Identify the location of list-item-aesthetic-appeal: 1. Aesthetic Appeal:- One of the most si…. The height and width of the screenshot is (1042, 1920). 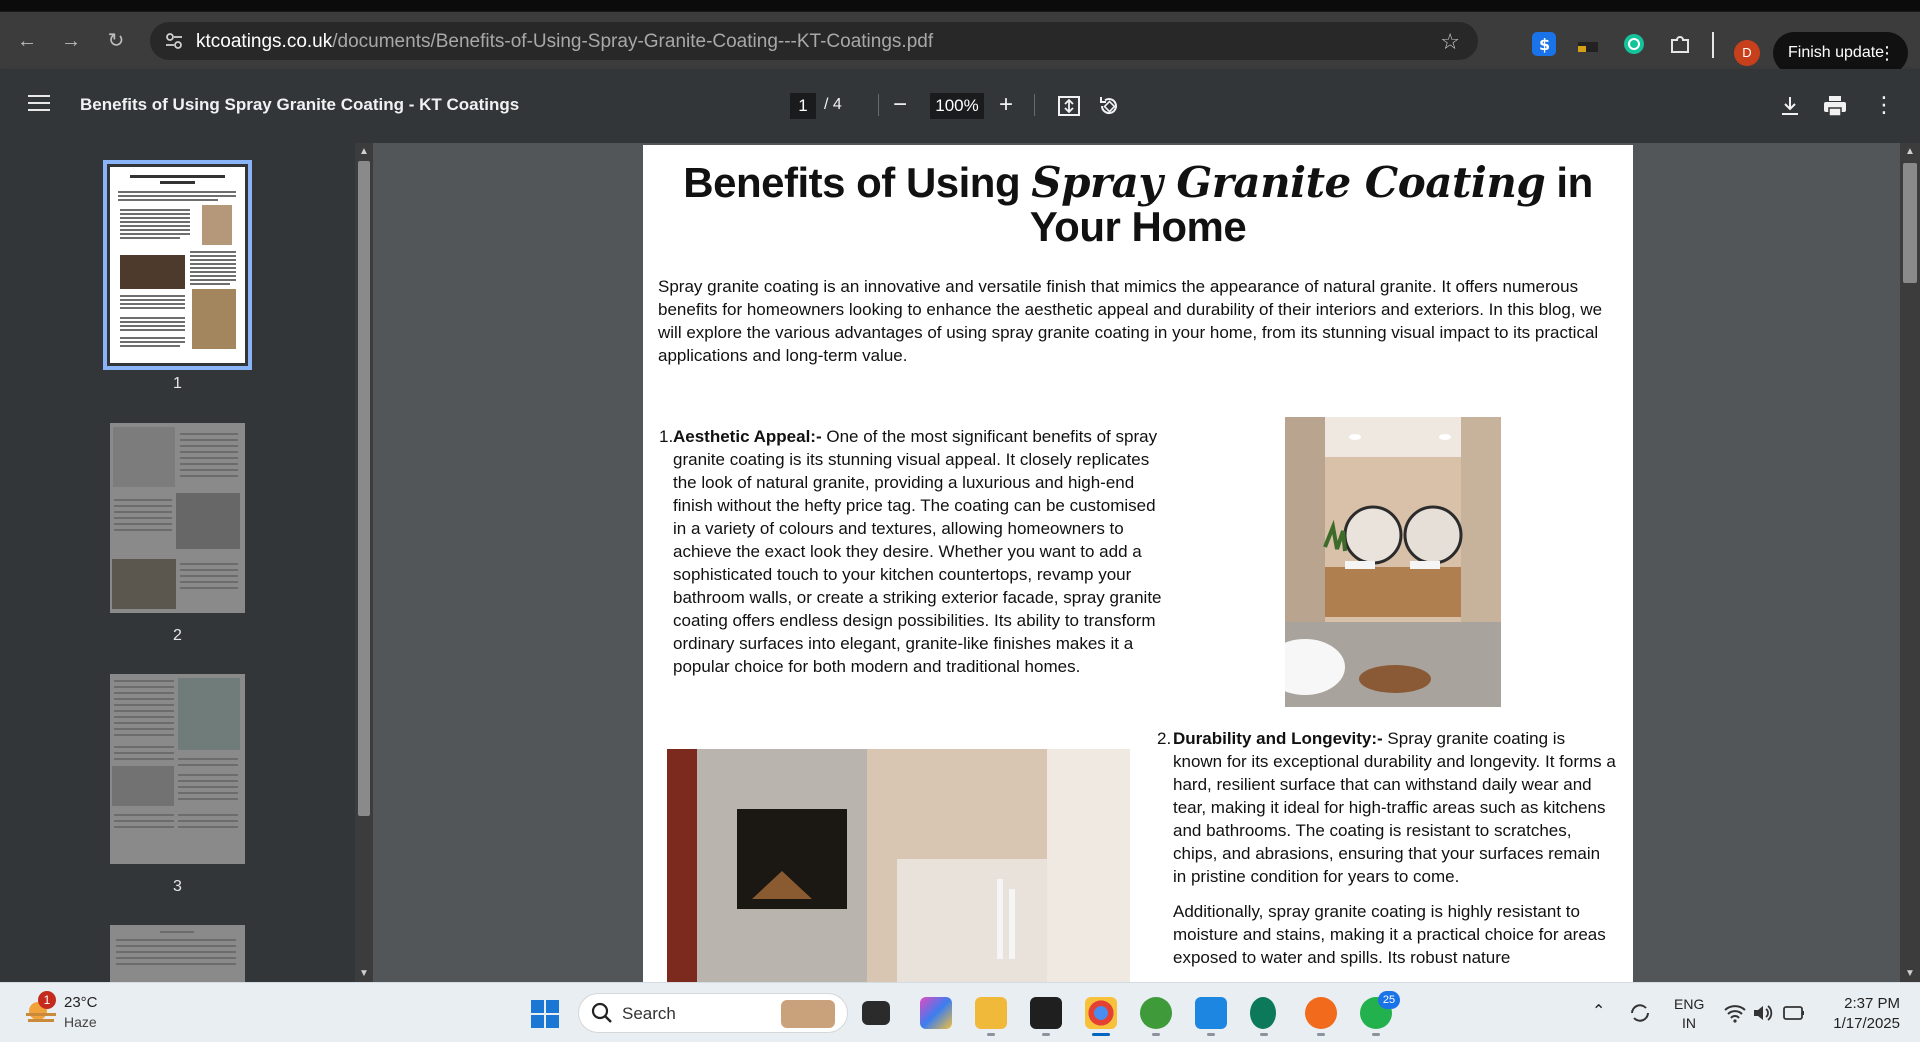
(910, 551).